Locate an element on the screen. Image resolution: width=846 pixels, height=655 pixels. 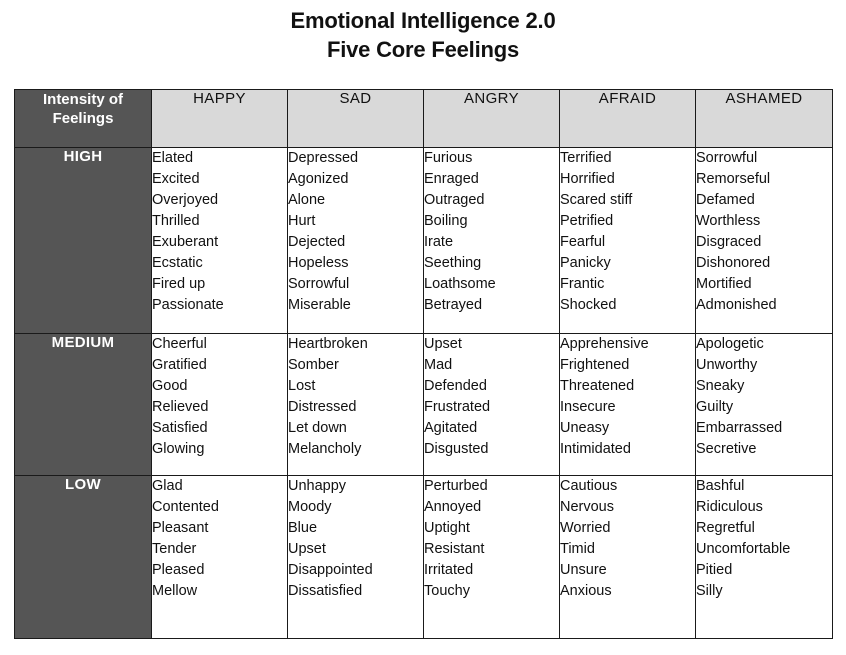
feeling-word: Seething is located at coordinates (453, 263).